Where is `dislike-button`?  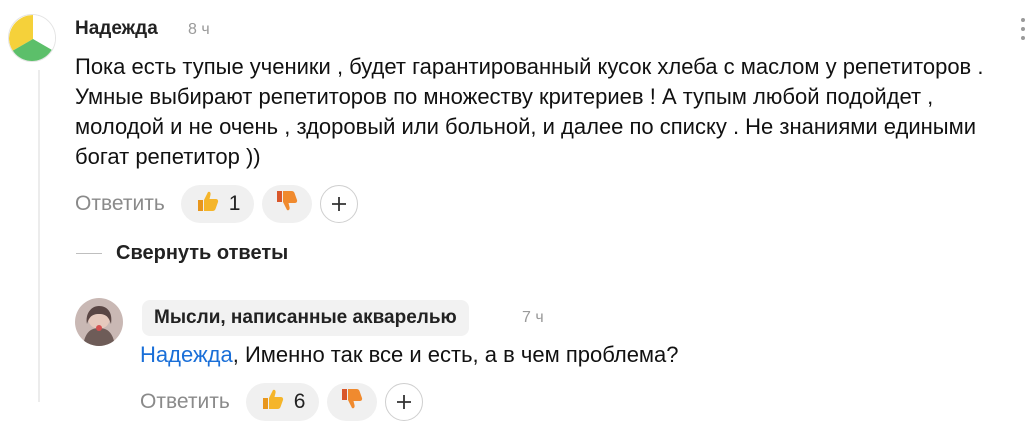
dislike-button is located at coordinates (287, 204).